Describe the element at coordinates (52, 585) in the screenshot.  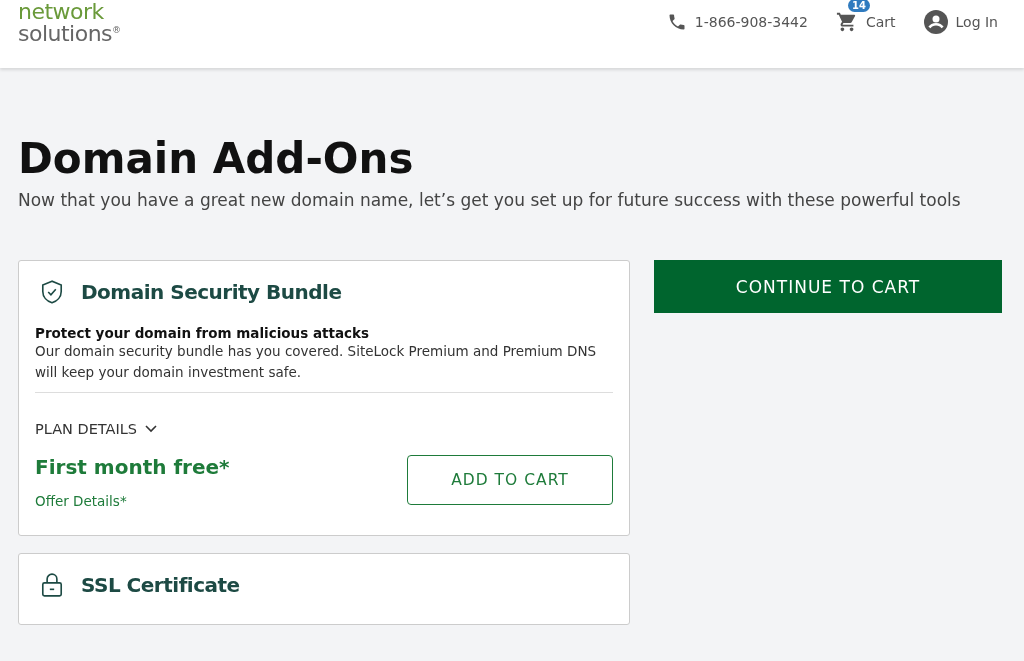
I see `padlock-icon` at that location.